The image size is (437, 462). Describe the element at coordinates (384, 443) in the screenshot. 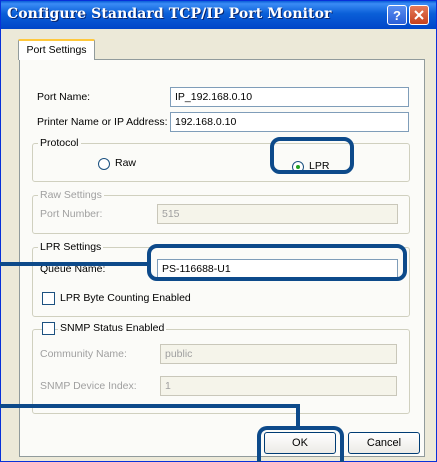

I see `cancel-button: Cancel` at that location.